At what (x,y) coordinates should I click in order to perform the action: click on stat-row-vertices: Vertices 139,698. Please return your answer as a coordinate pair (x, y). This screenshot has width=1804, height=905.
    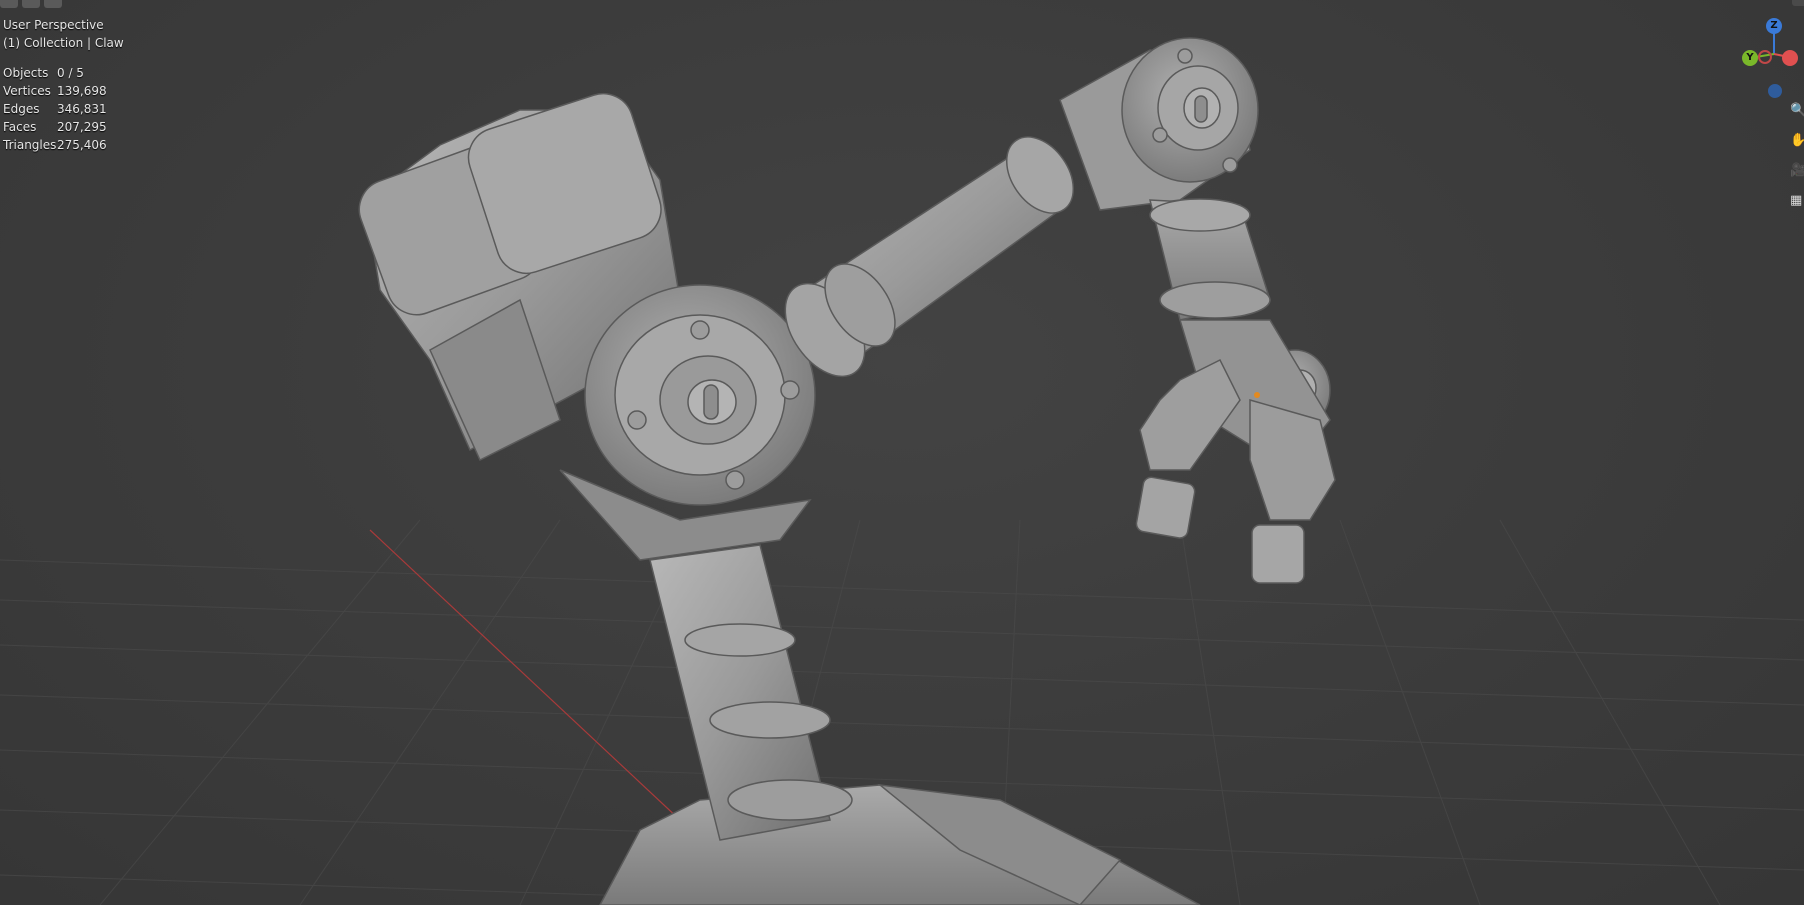
    Looking at the image, I should click on (55, 91).